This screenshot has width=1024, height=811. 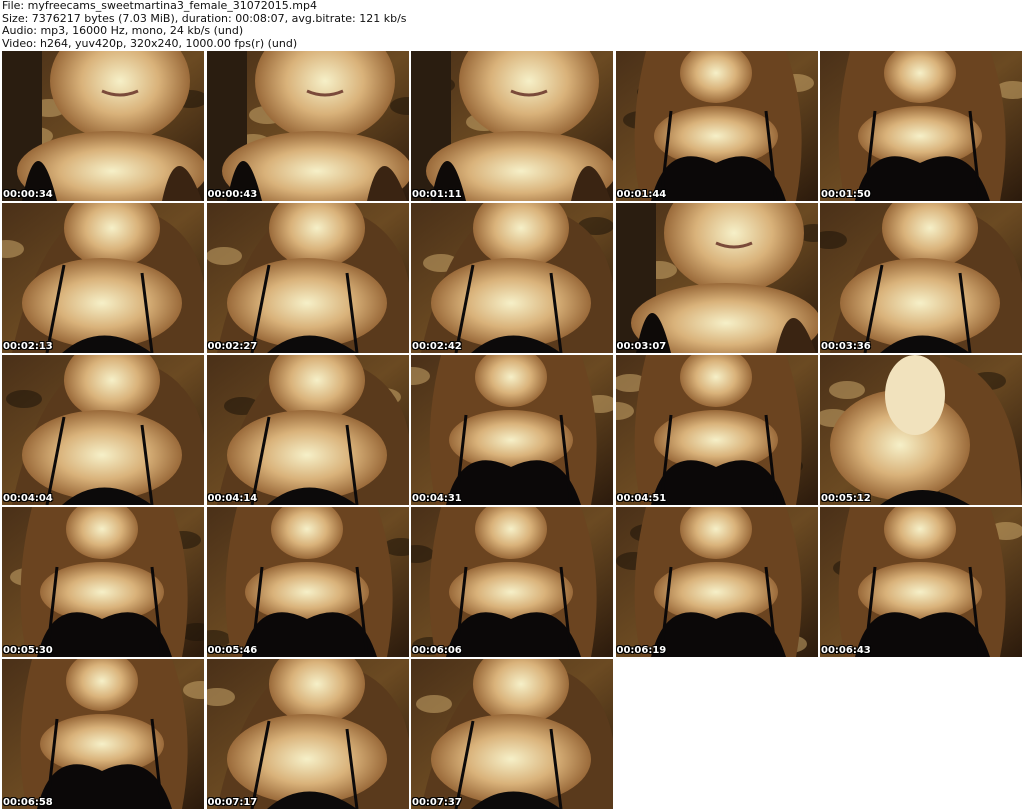 I want to click on thumbnail-timestamp: 00:07:17, so click(x=232, y=802).